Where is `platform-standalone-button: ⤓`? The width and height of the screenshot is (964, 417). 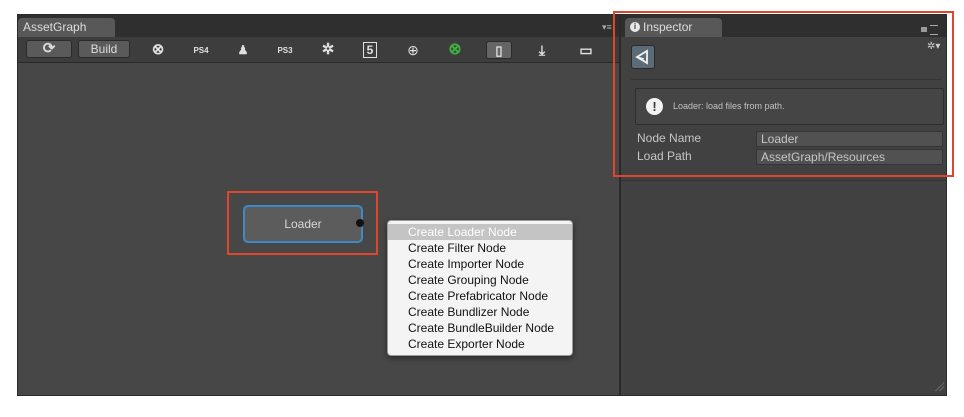 platform-standalone-button: ⤓ is located at coordinates (542, 50).